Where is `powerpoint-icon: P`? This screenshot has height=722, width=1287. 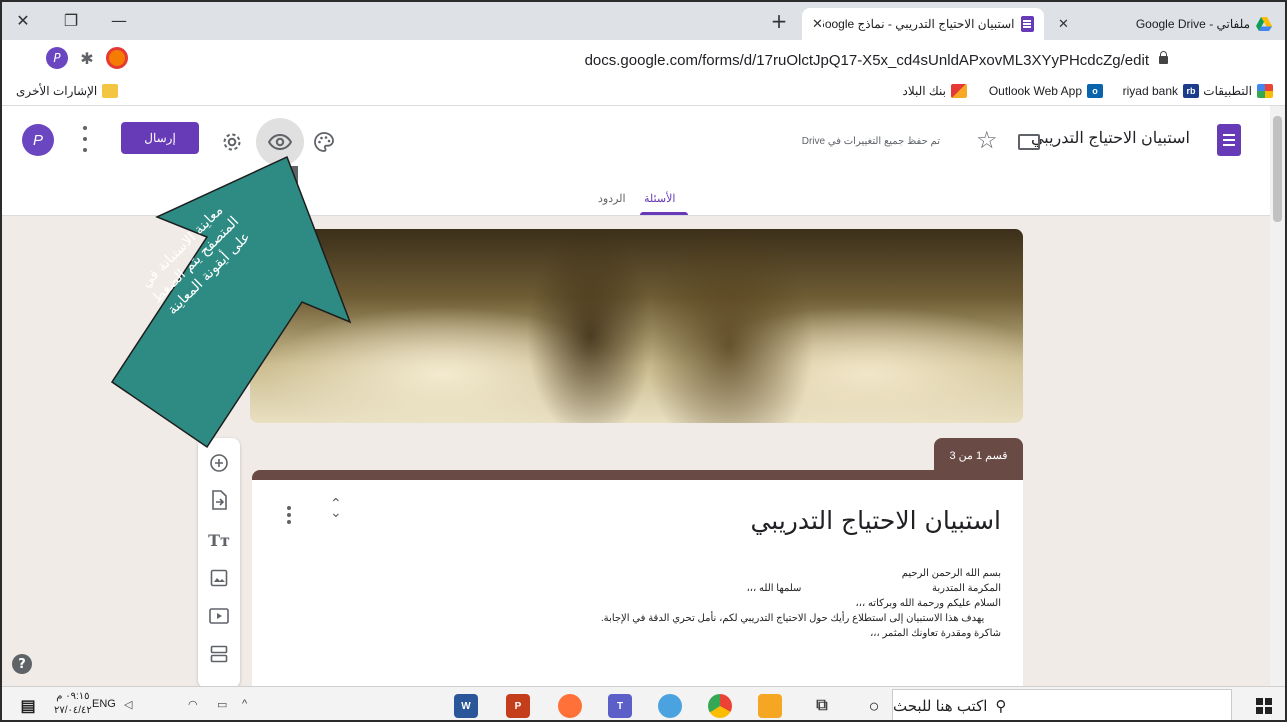
powerpoint-icon: P is located at coordinates (518, 706).